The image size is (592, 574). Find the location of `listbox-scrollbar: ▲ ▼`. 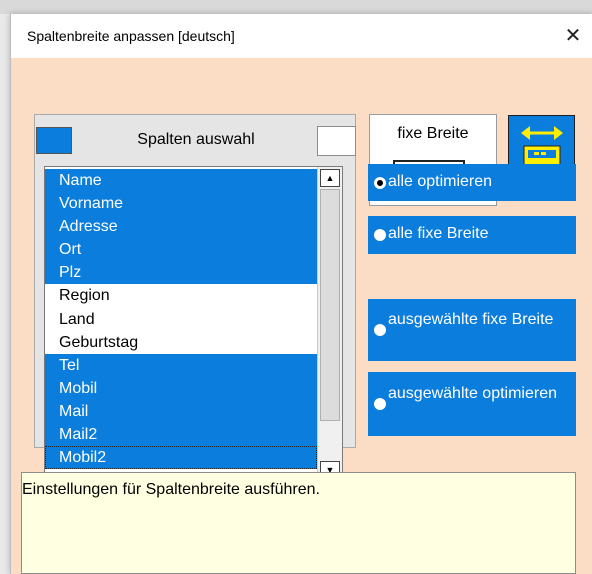

listbox-scrollbar: ▲ ▼ is located at coordinates (329, 324).